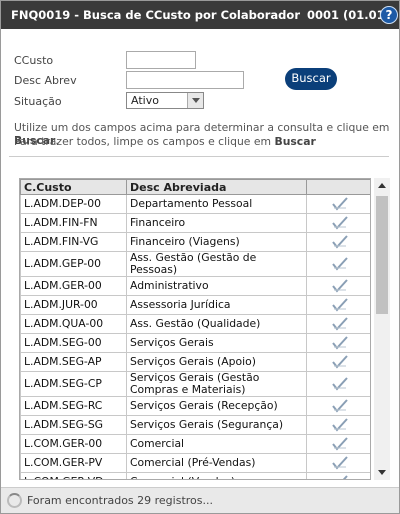  Describe the element at coordinates (73, 425) in the screenshot. I see `cell-ccusto: L.ADM.SEG-SG` at that location.